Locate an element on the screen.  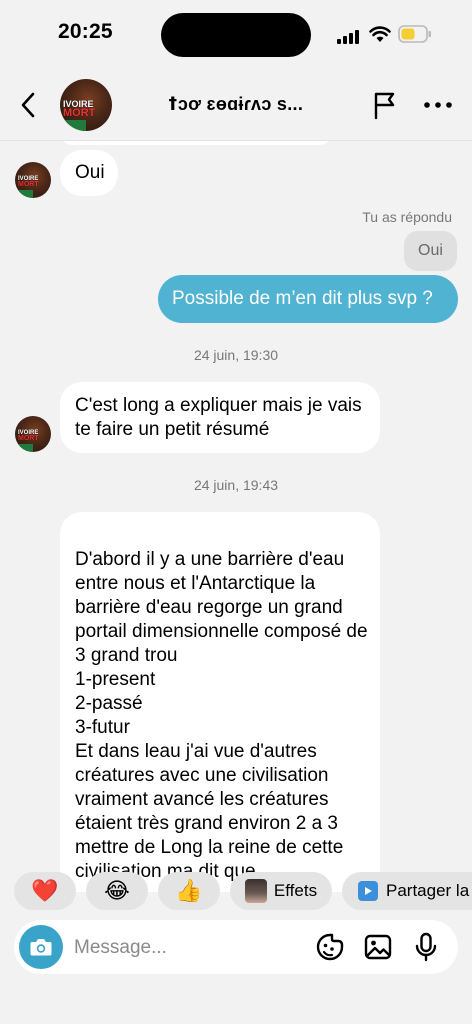
message-bubble-outgoing: Possible de m’en dit plus svp ? is located at coordinates (308, 299).